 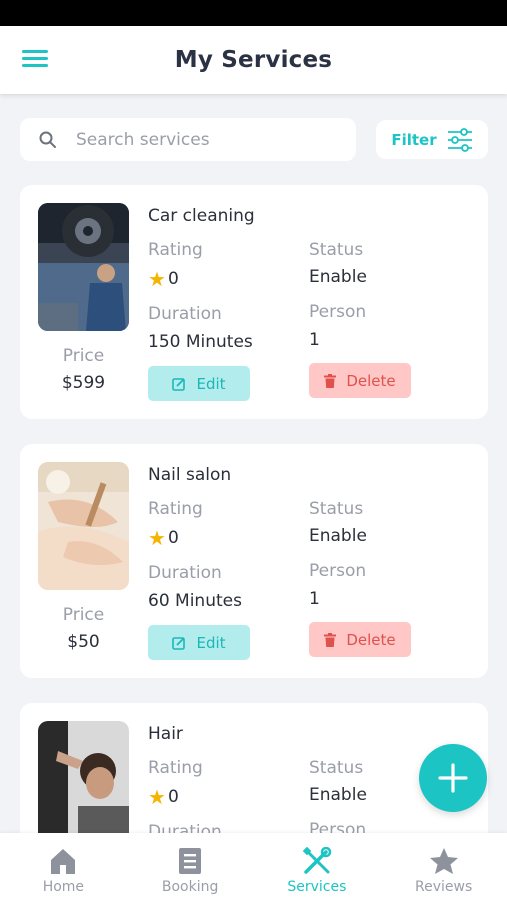 I want to click on service-name: Hair, so click(x=165, y=734).